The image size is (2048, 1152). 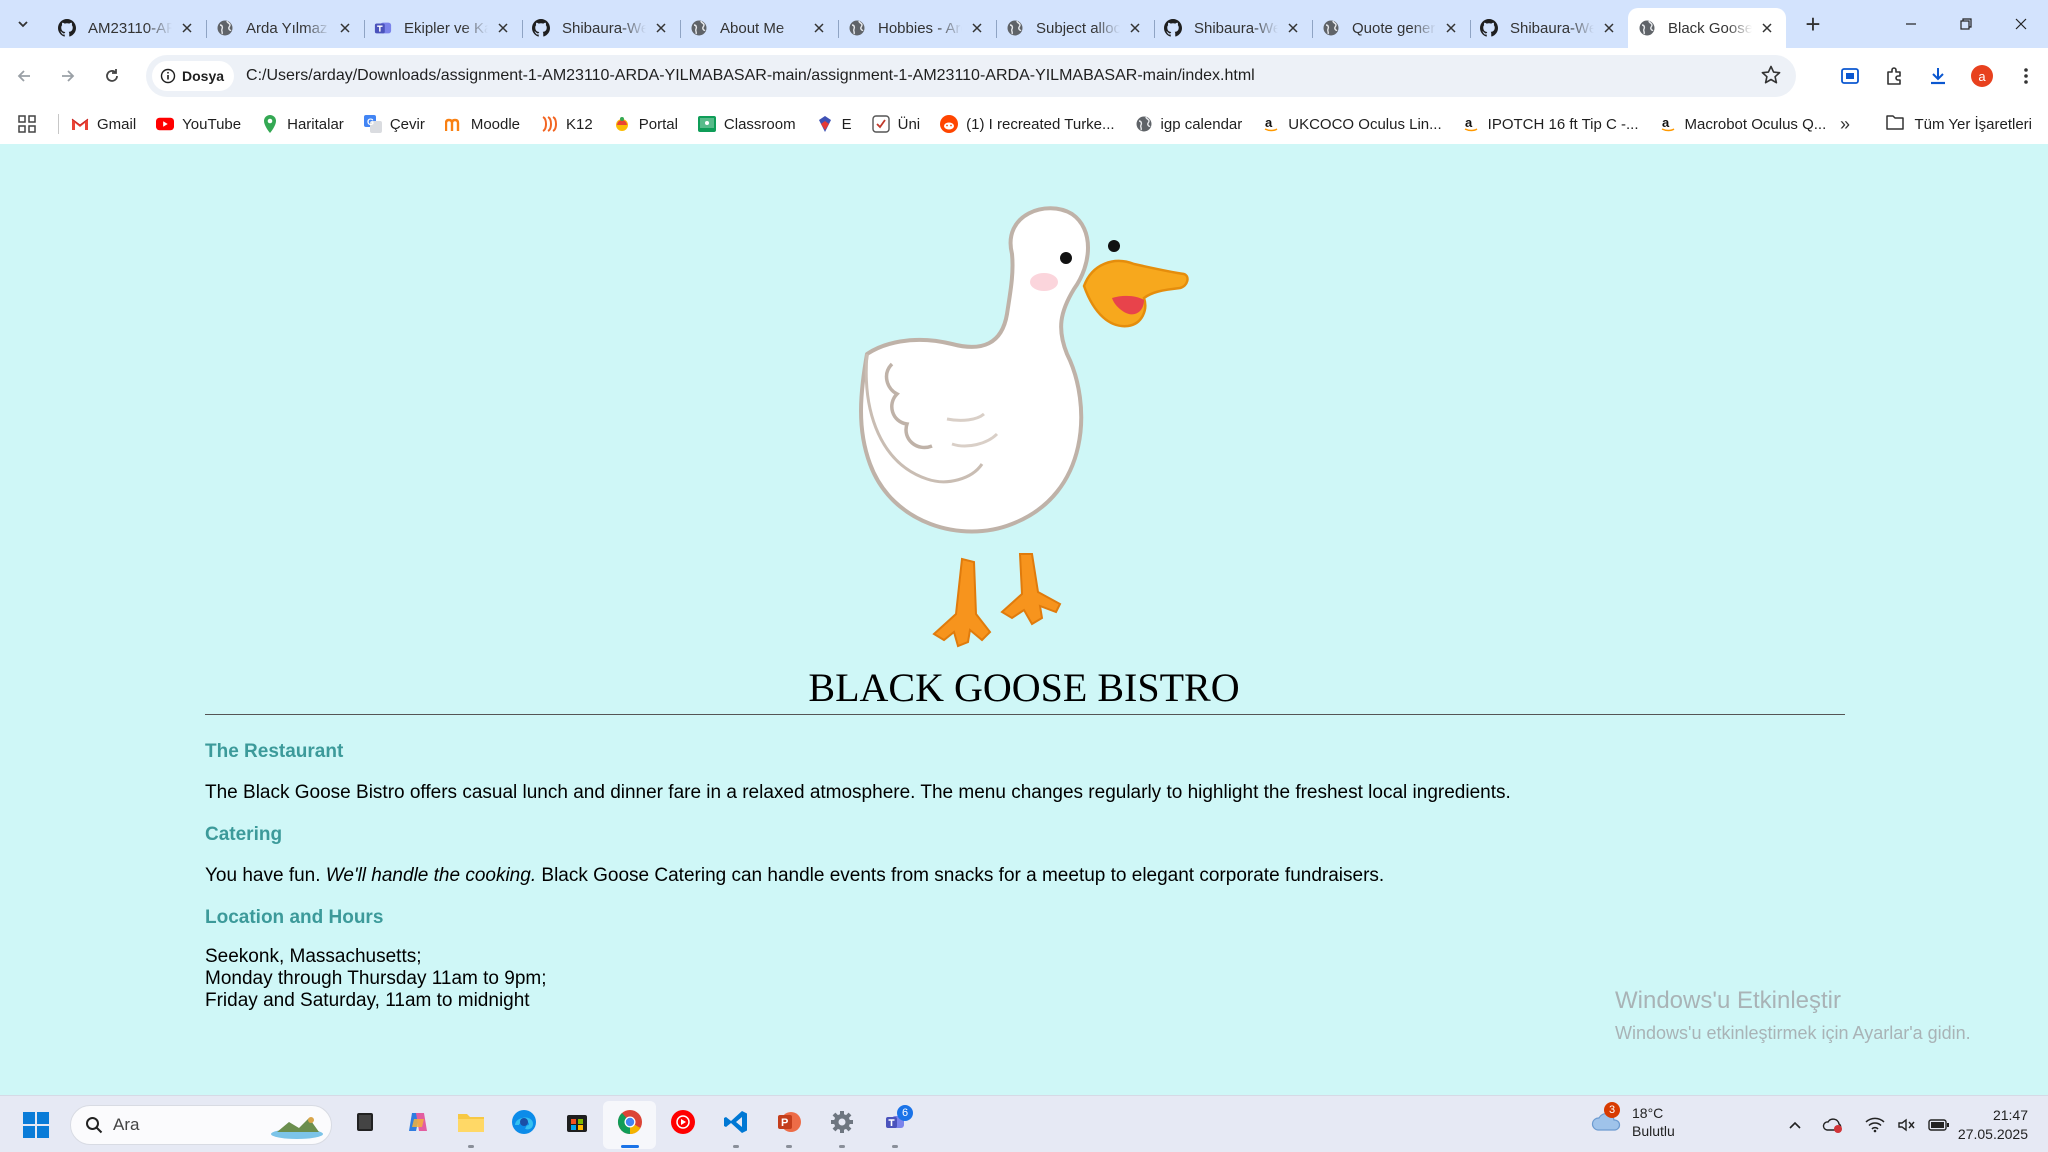 What do you see at coordinates (285, 28) in the screenshot?
I see `tab: Arda Yılmaz` at bounding box center [285, 28].